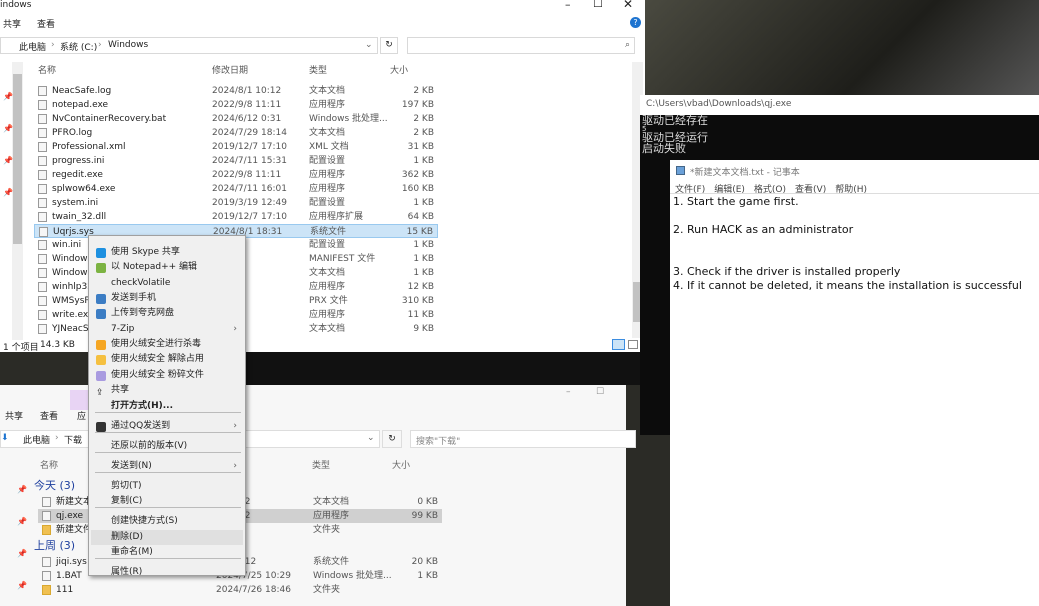 The image size is (1039, 606). I want to click on menu-item-label: 属性(R), so click(127, 572).